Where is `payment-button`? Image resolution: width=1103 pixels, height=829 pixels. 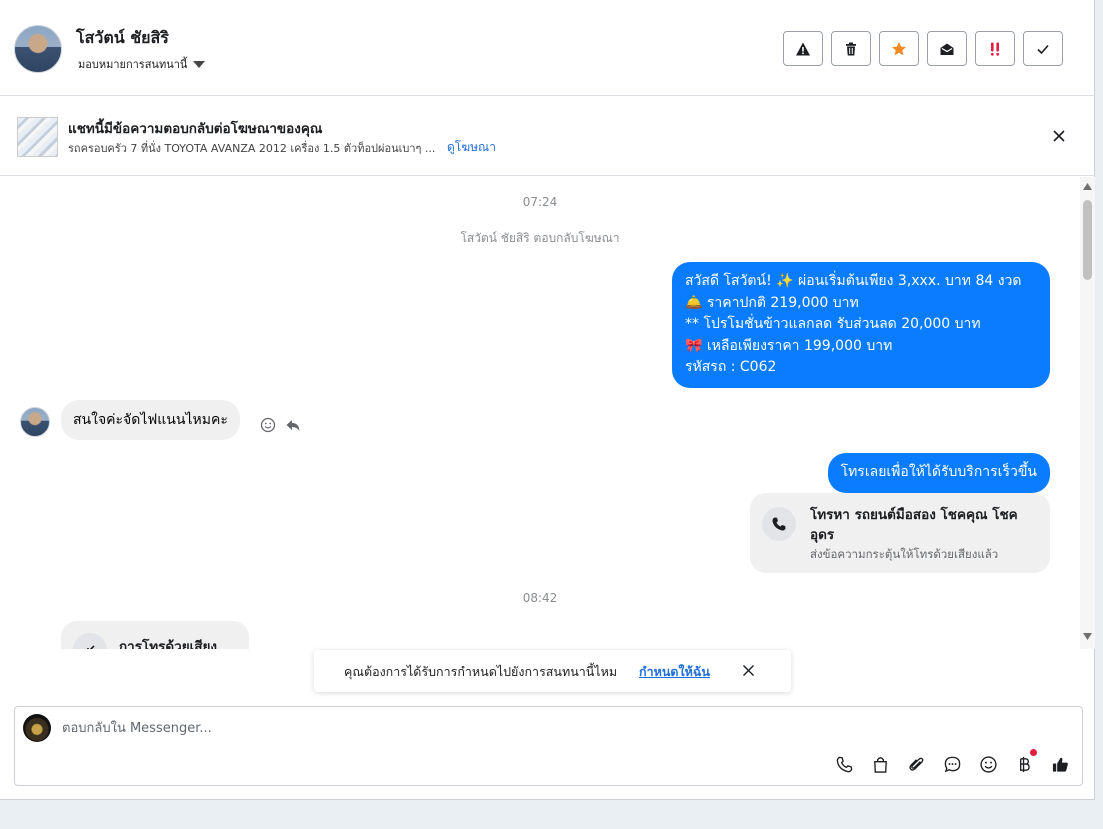
payment-button is located at coordinates (1024, 762).